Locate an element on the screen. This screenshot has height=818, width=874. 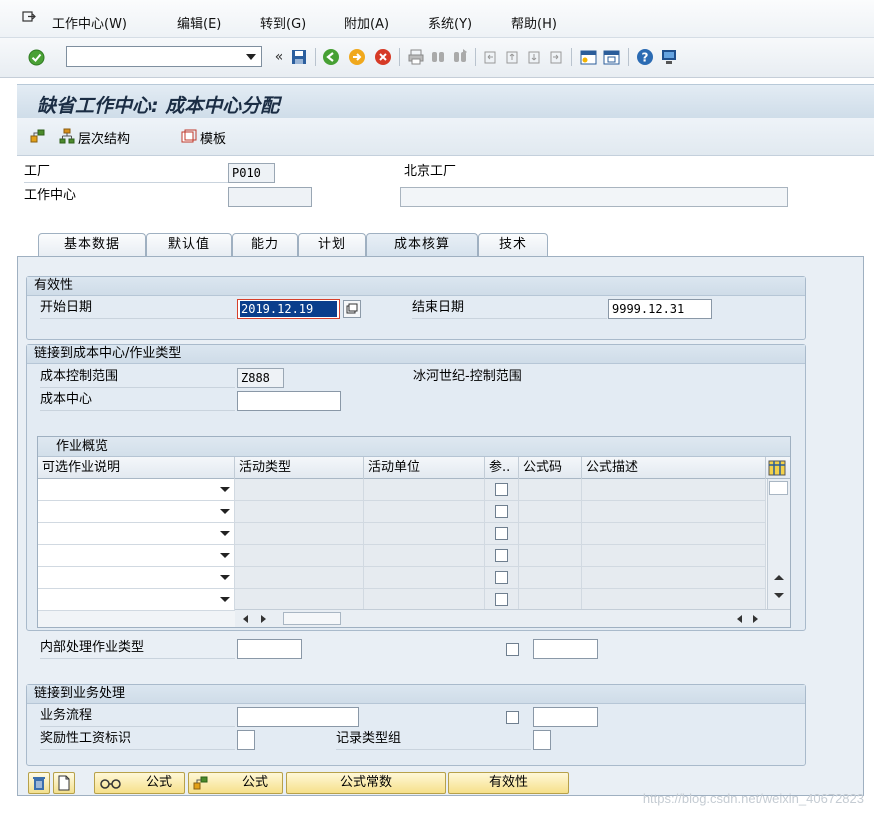
find-icon is located at coordinates (438, 57).